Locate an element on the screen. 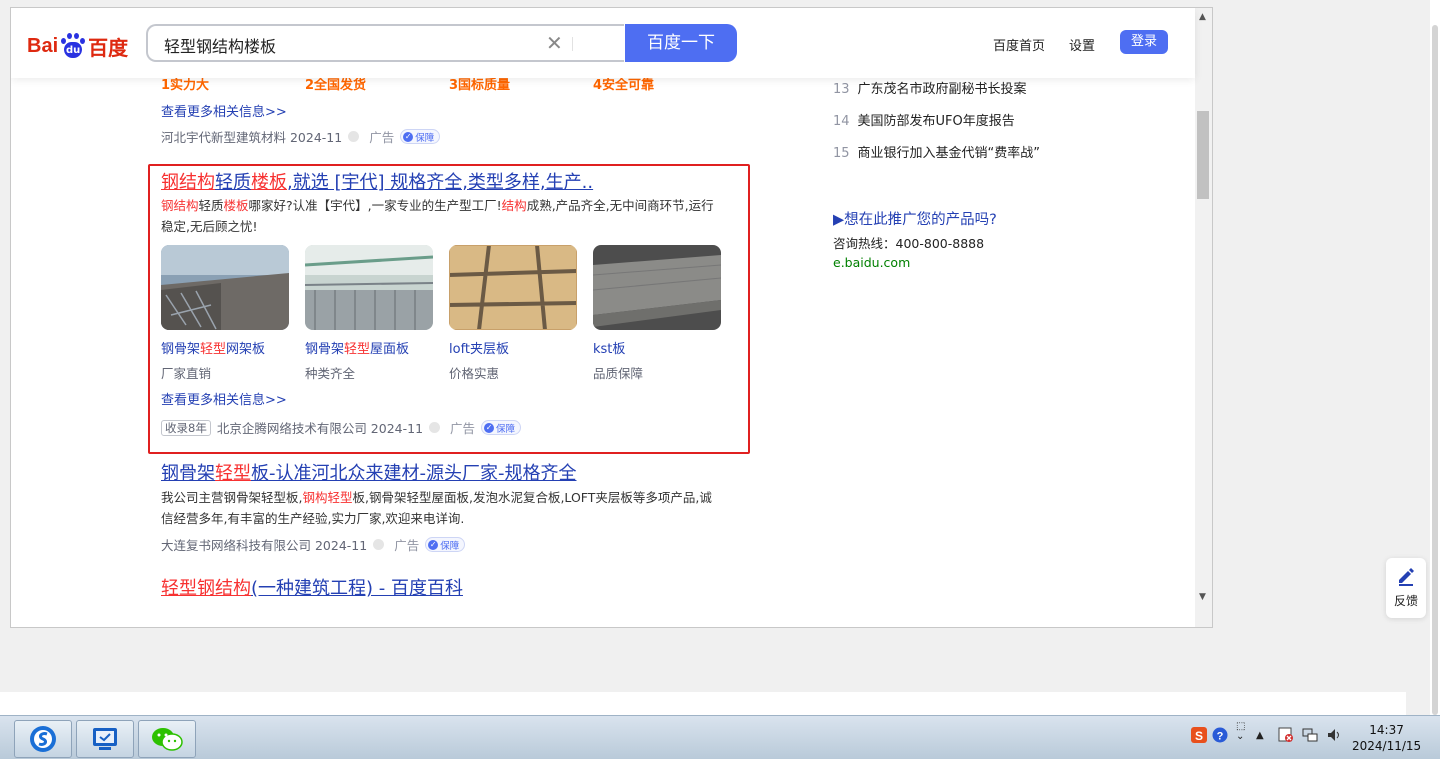 This screenshot has height=759, width=1440. product-card: 钢骨架轻型屋面板 种类齐全 is located at coordinates (369, 313).